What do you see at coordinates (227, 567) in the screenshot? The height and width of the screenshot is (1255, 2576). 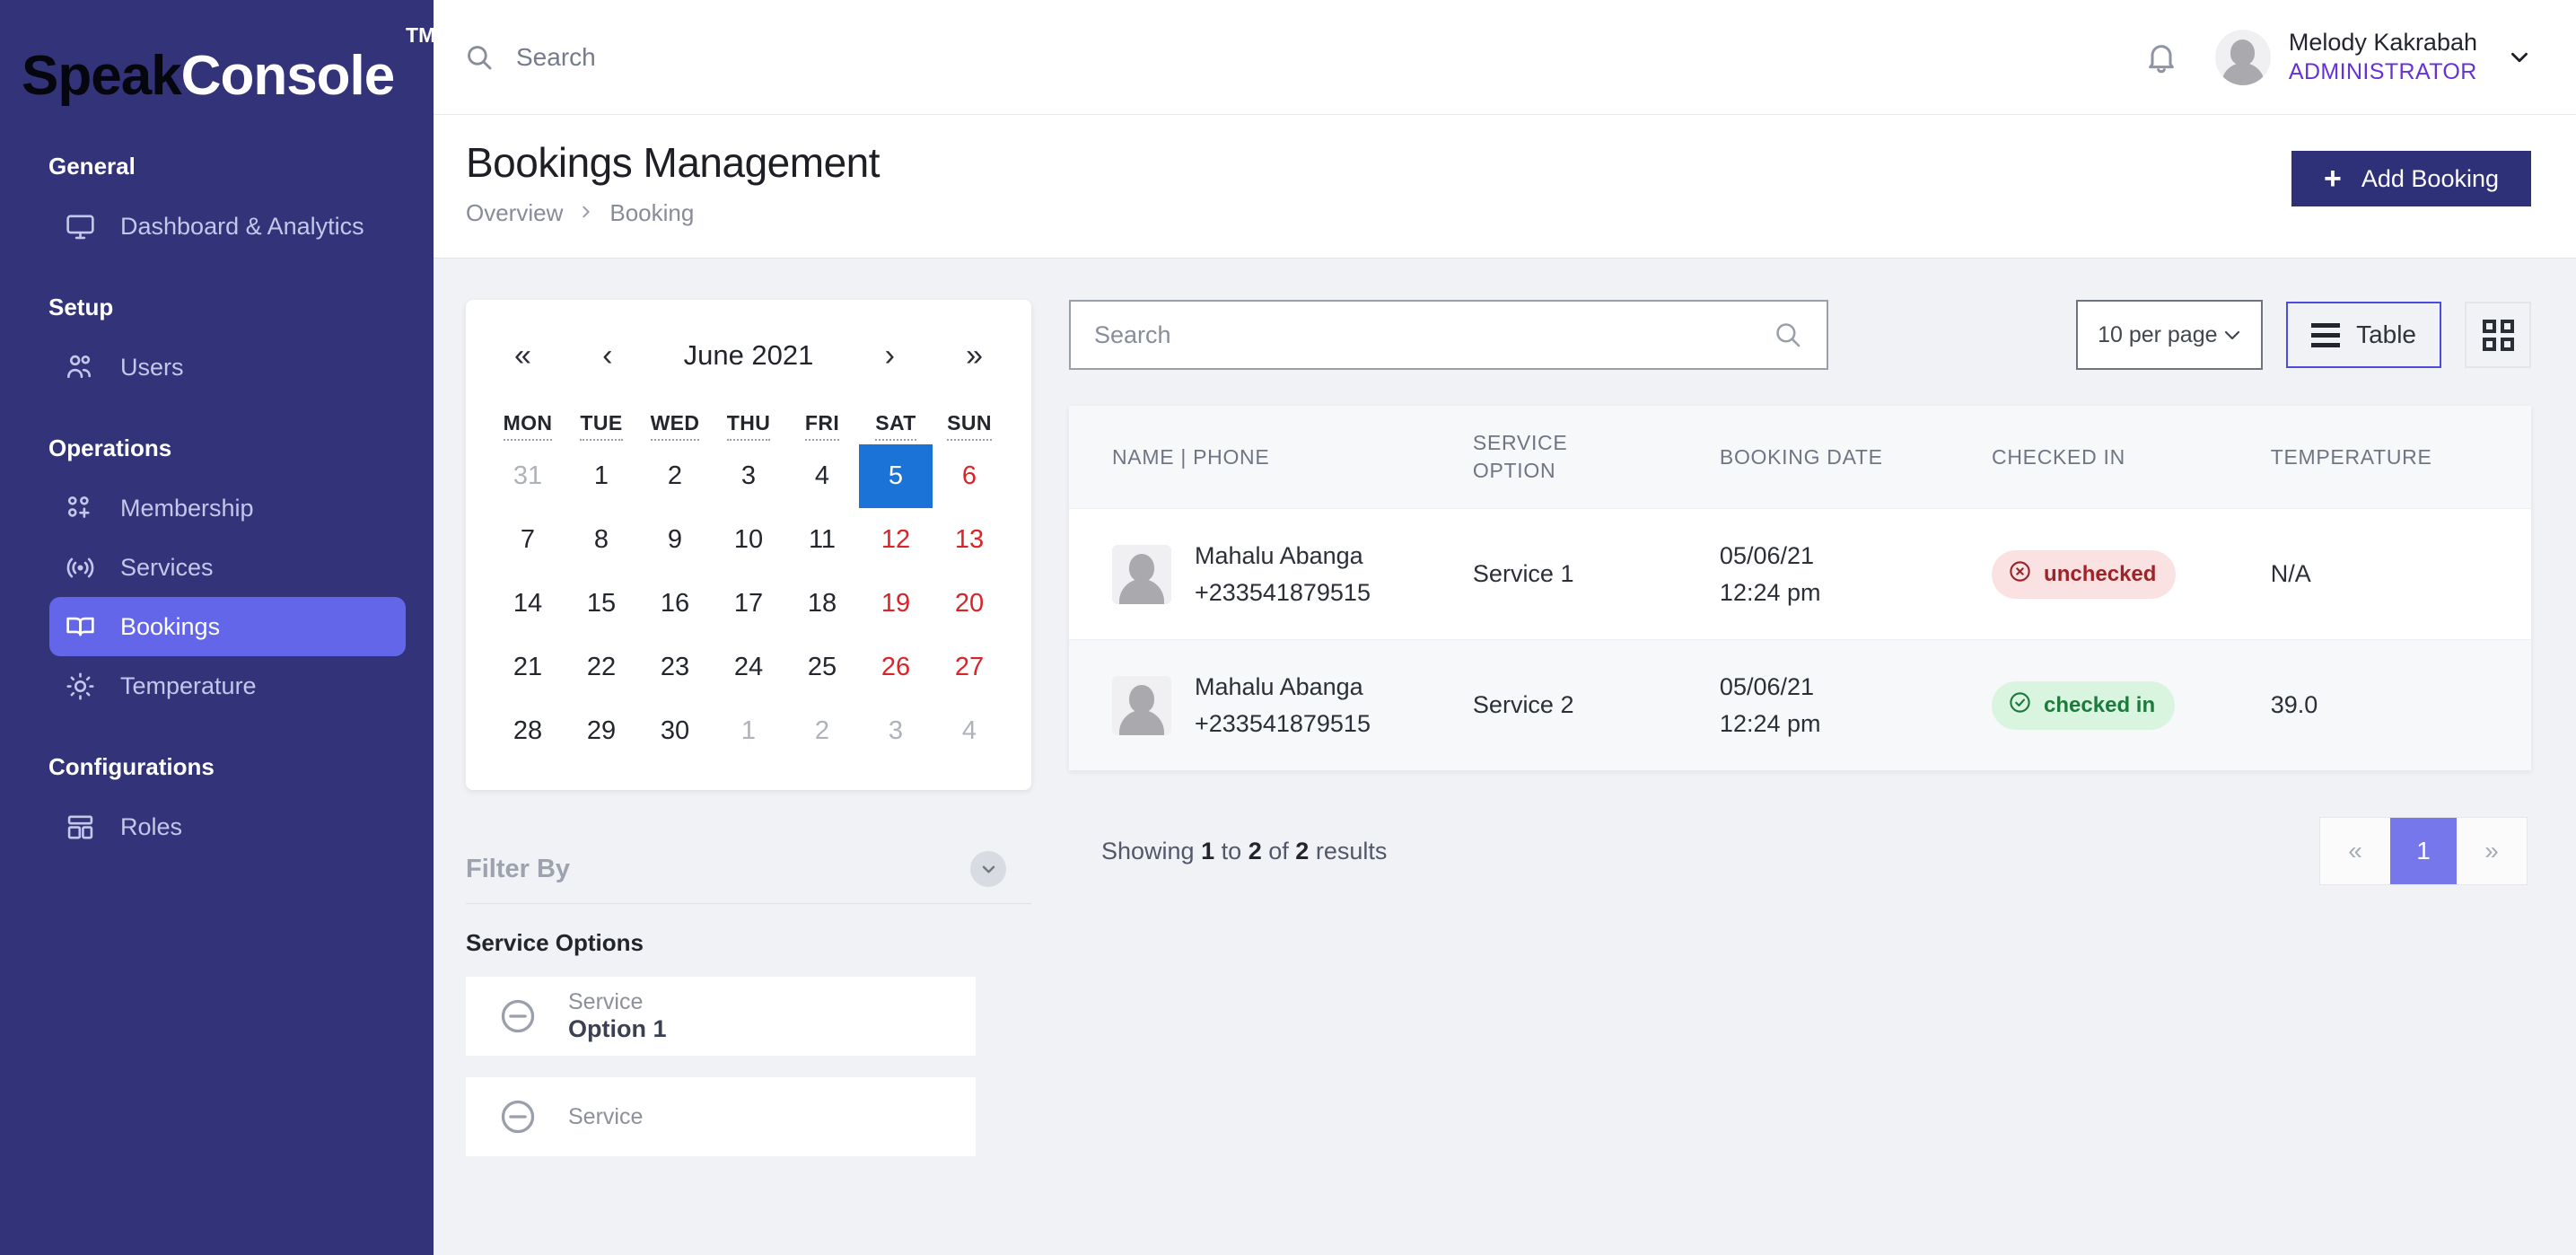 I see `sidebar-item-services: Services` at bounding box center [227, 567].